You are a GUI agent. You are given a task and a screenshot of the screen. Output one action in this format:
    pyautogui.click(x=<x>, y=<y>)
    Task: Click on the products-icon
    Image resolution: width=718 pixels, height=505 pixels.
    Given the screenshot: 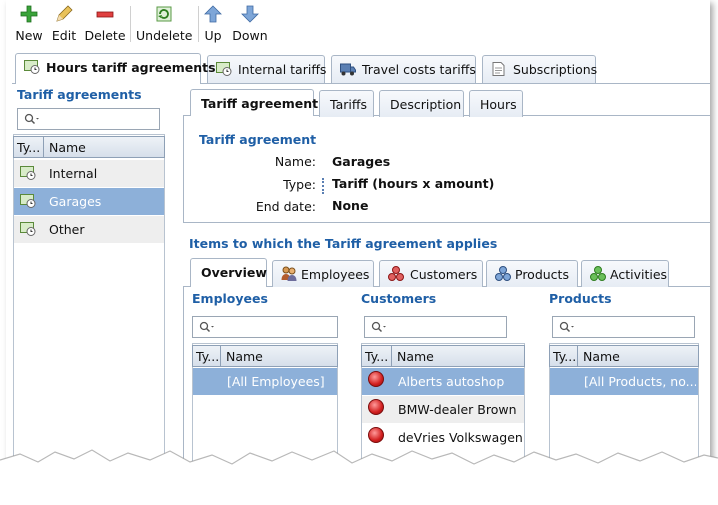 What is the action you would take?
    pyautogui.click(x=503, y=273)
    